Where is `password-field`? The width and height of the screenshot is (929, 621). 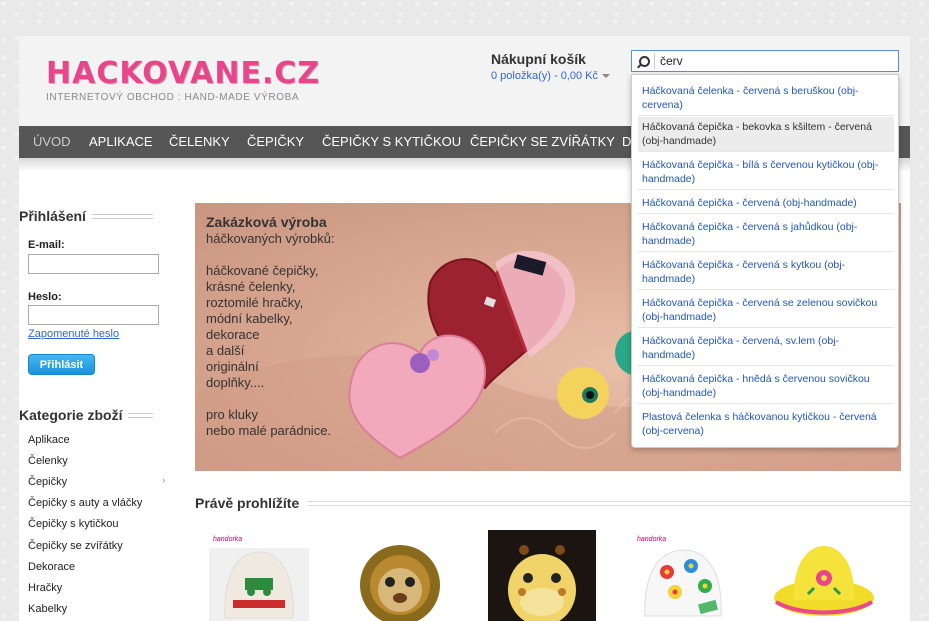
password-field is located at coordinates (93, 315).